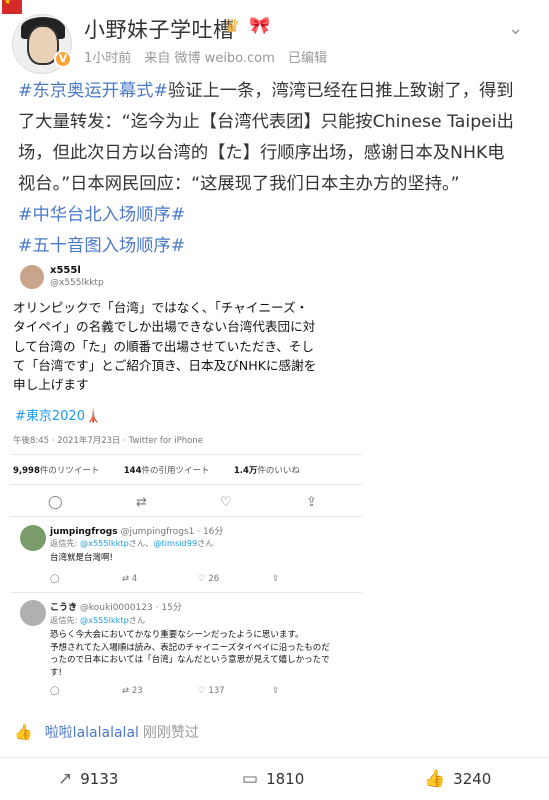 This screenshot has width=549, height=800. What do you see at coordinates (175, 471) in the screenshot?
I see `quote-label: 件の引用ツイート` at bounding box center [175, 471].